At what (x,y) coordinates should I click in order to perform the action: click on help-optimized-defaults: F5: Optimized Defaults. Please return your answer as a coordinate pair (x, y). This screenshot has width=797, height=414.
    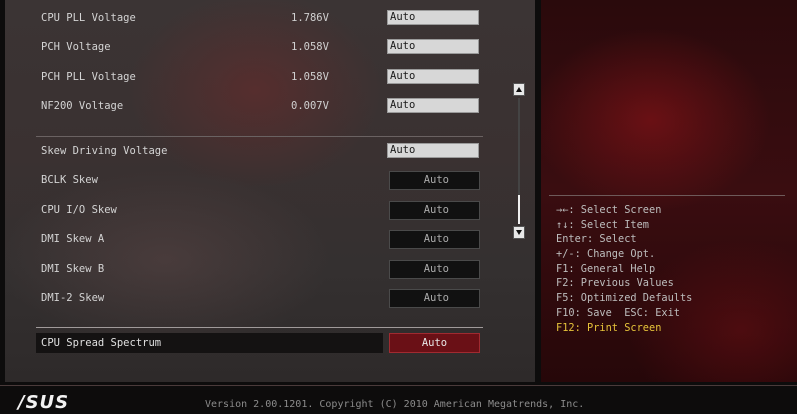
    Looking at the image, I should click on (624, 298).